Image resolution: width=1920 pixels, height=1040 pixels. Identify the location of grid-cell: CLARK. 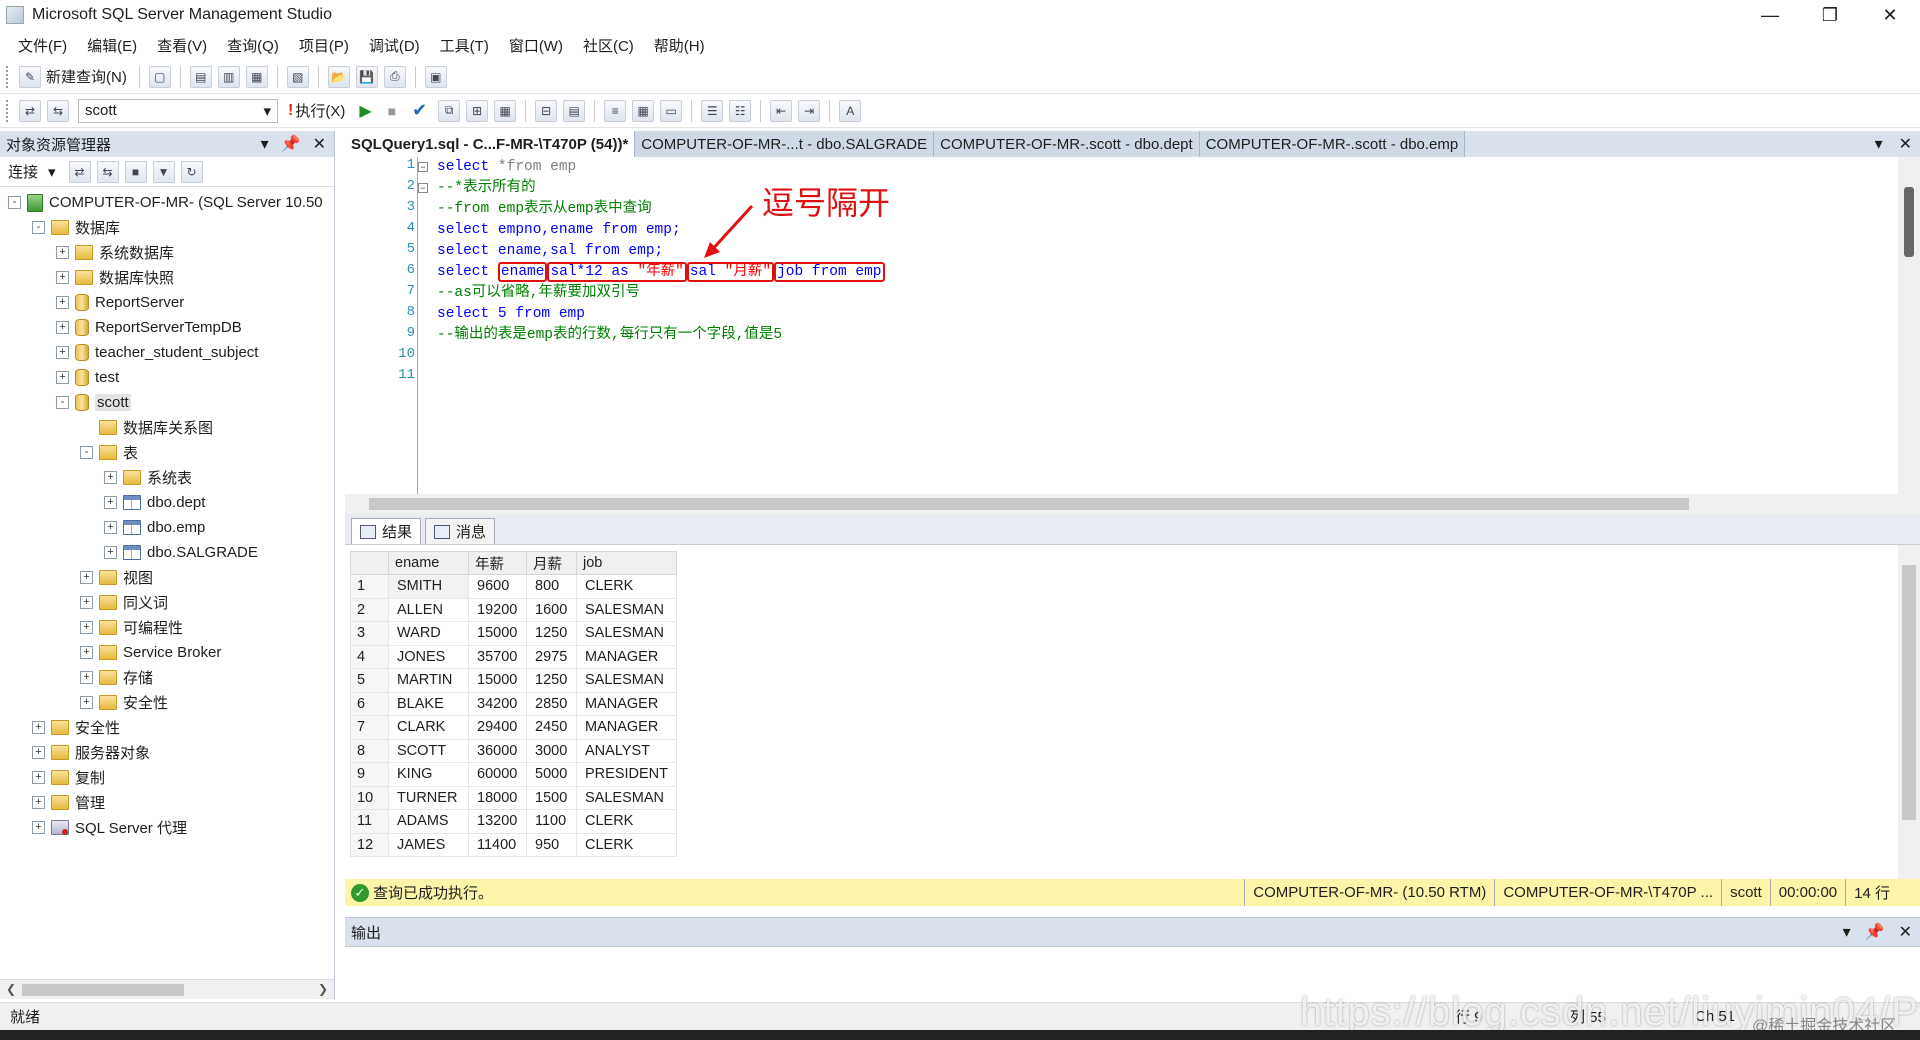
(428, 727).